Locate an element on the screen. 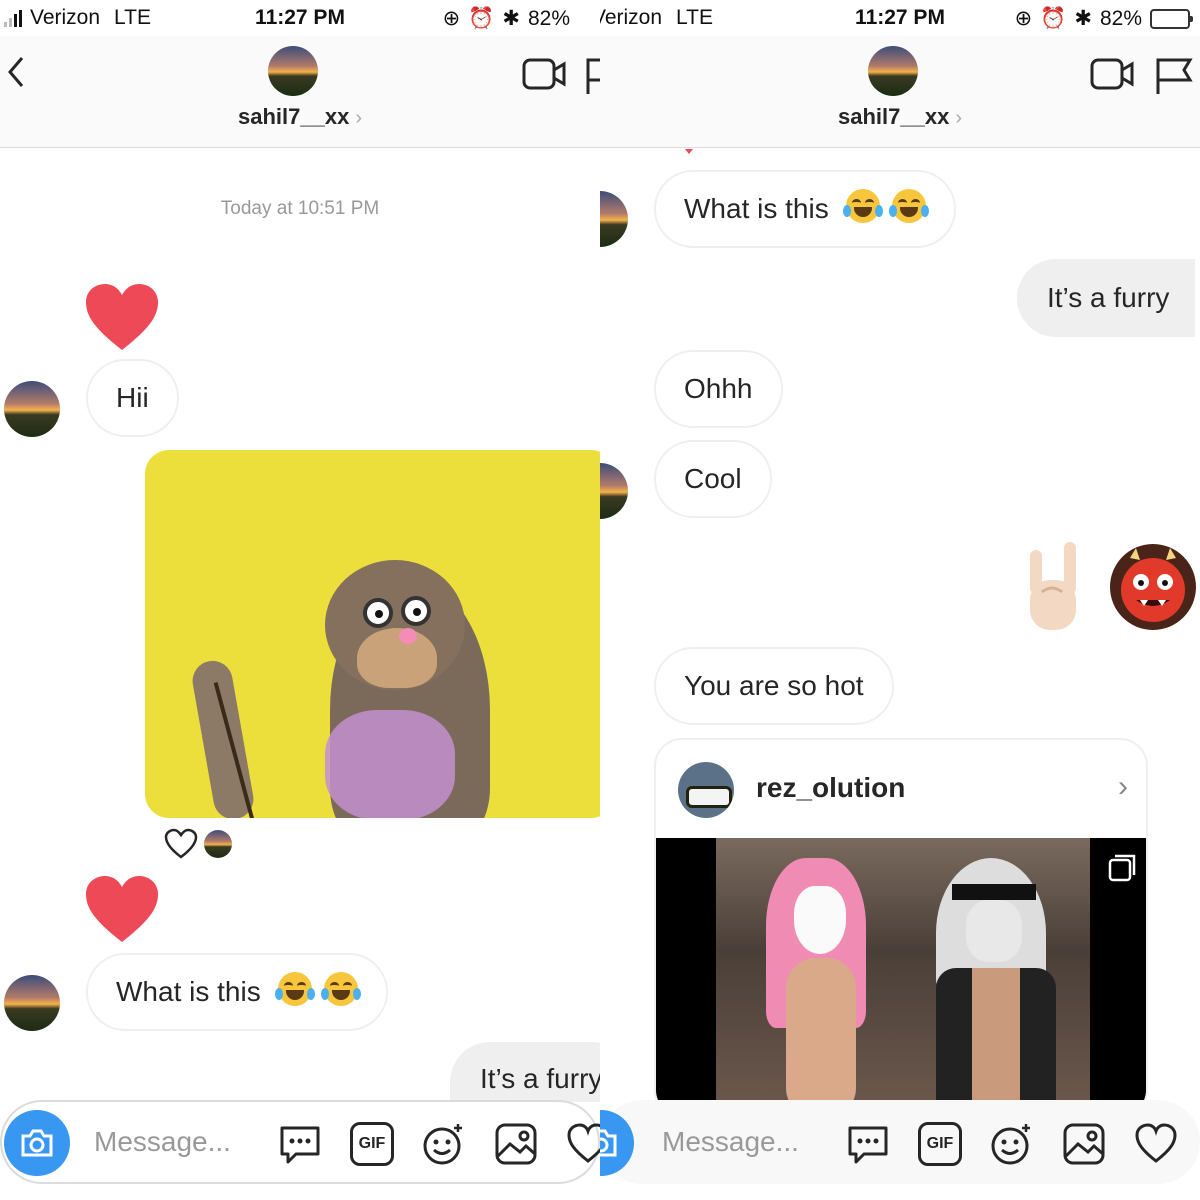 Image resolution: width=1200 pixels, height=1200 pixels. shared-post-username: rez_olution is located at coordinates (830, 788).